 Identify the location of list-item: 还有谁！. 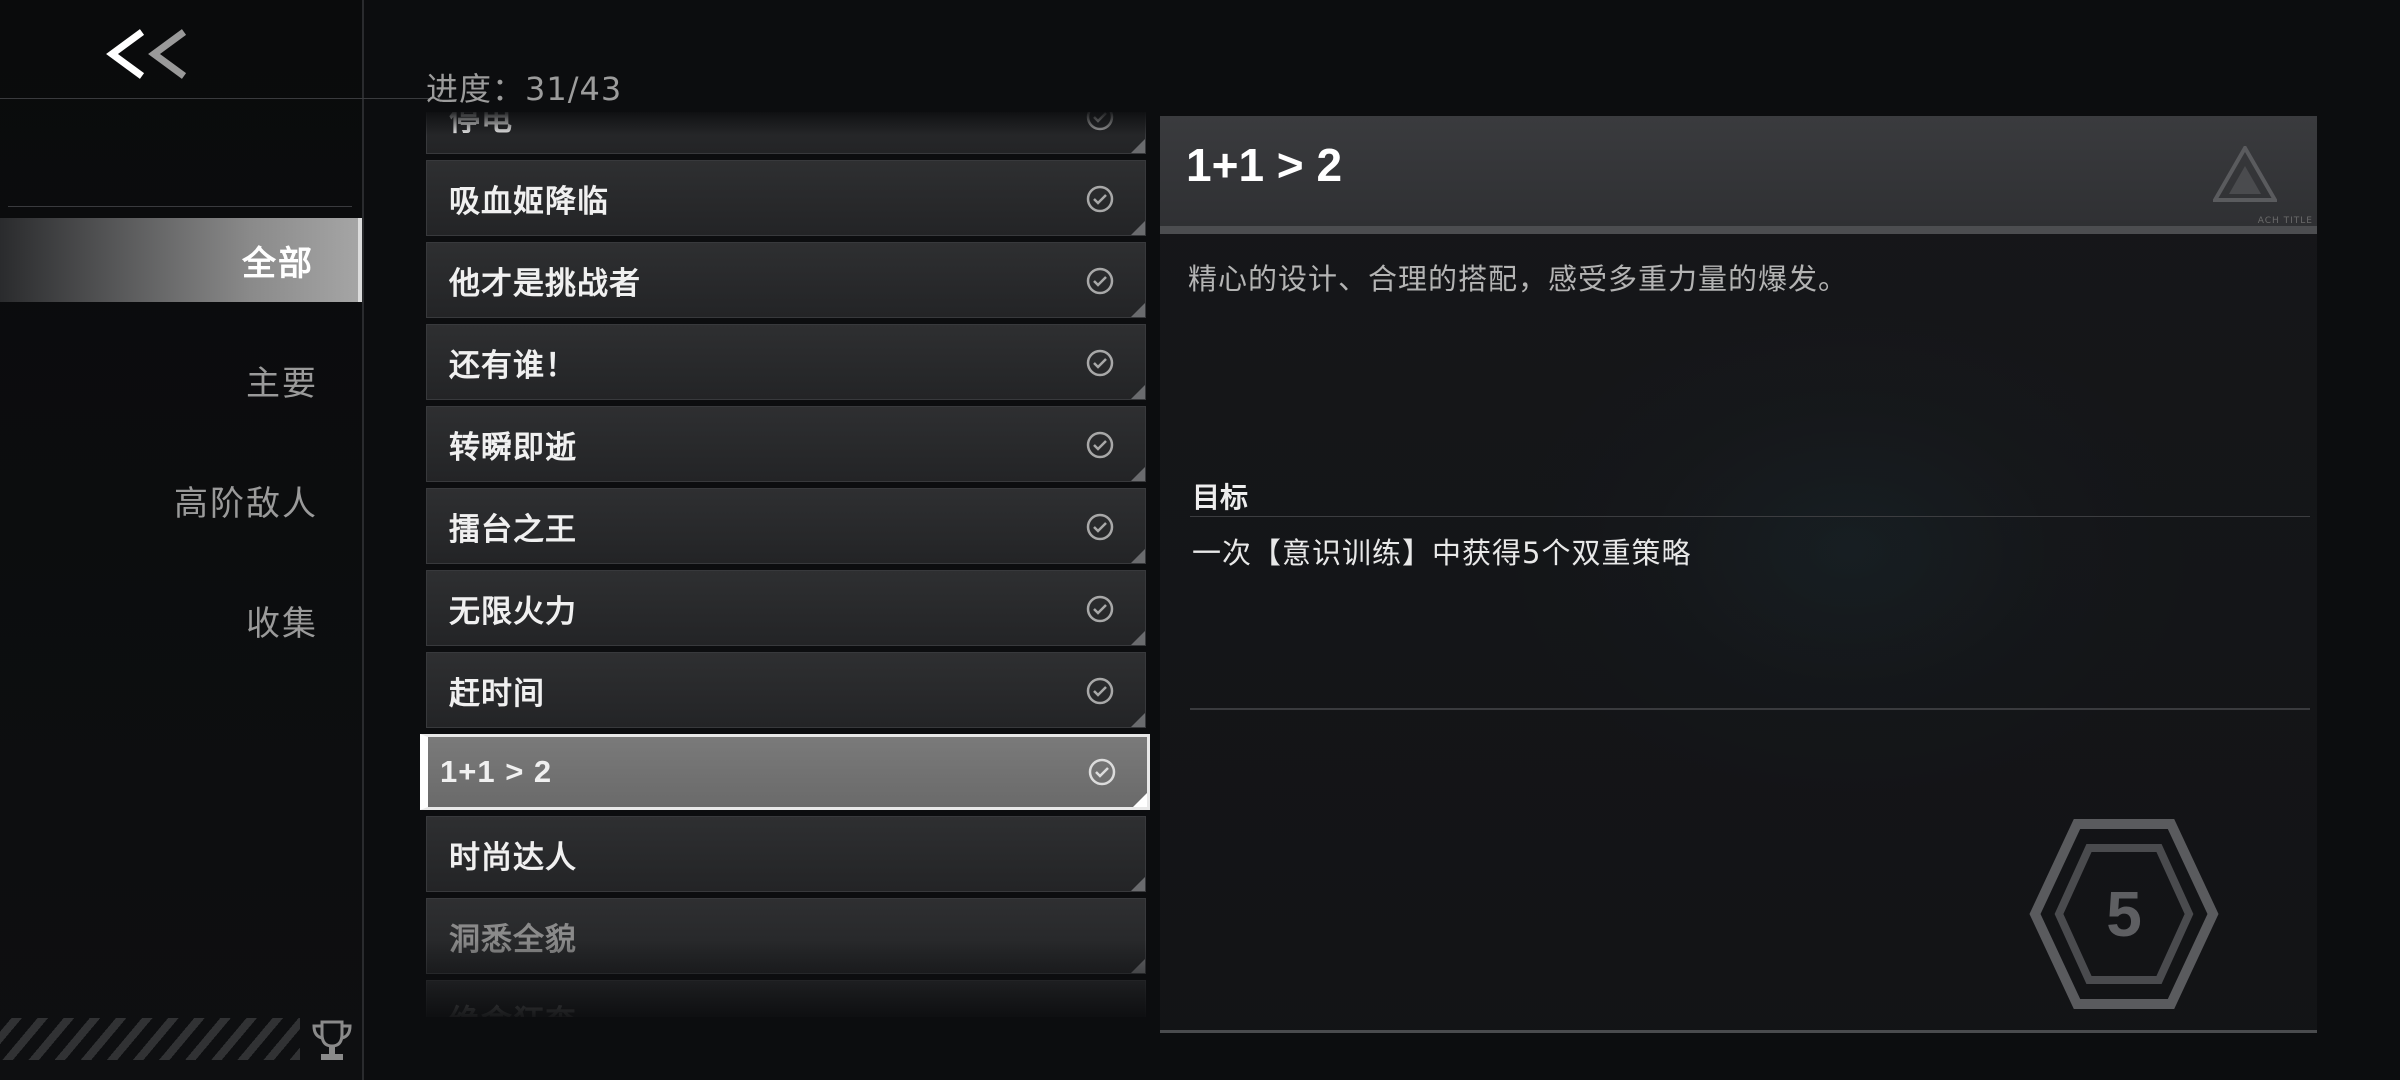
(786, 362).